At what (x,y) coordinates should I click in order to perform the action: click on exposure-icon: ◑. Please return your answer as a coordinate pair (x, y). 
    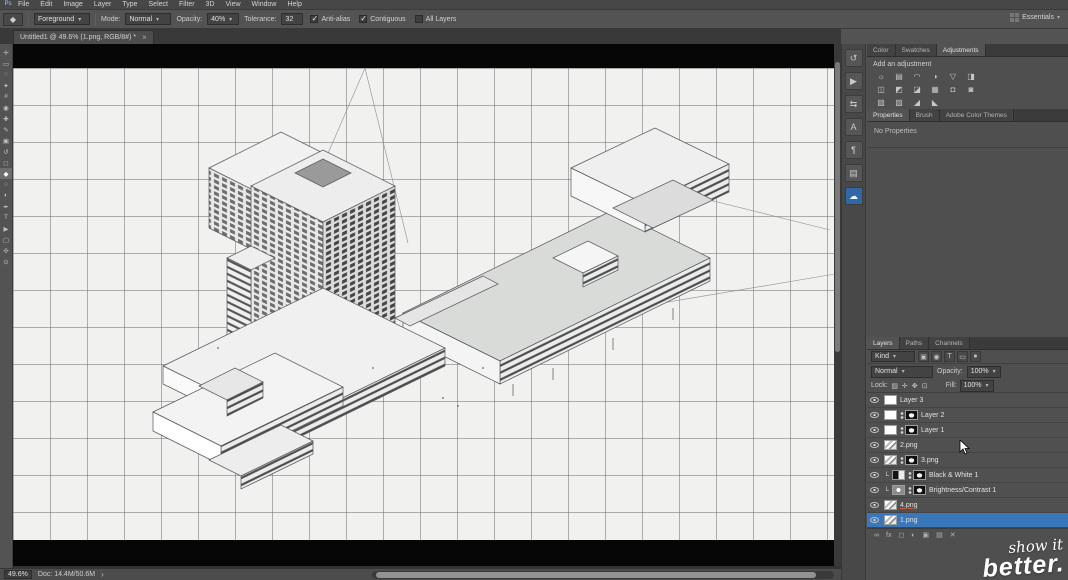
    Looking at the image, I should click on (935, 76).